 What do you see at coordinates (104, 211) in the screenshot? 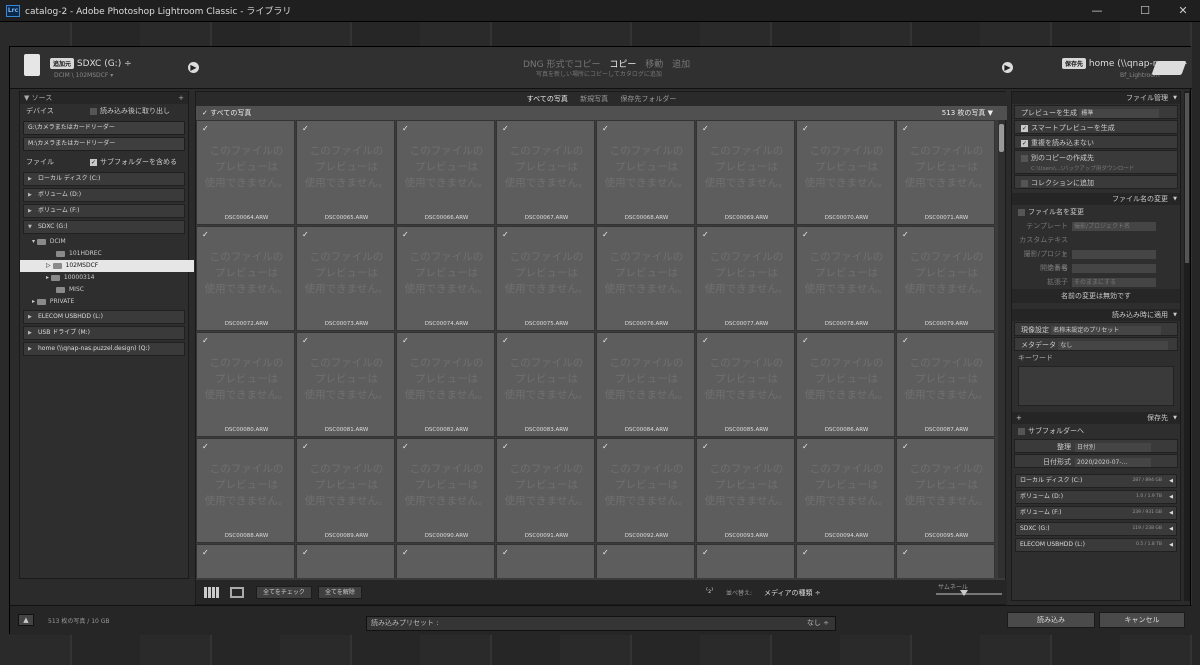
I see `volume-f: ボリューム (F:)` at bounding box center [104, 211].